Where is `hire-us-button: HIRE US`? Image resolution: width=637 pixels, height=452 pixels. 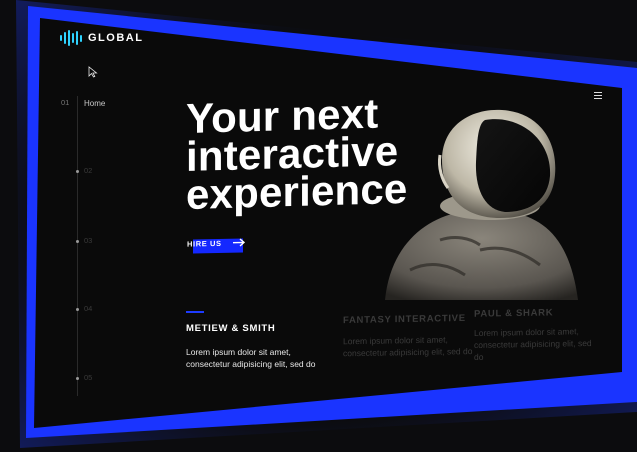
hire-us-button: HIRE US is located at coordinates (216, 245).